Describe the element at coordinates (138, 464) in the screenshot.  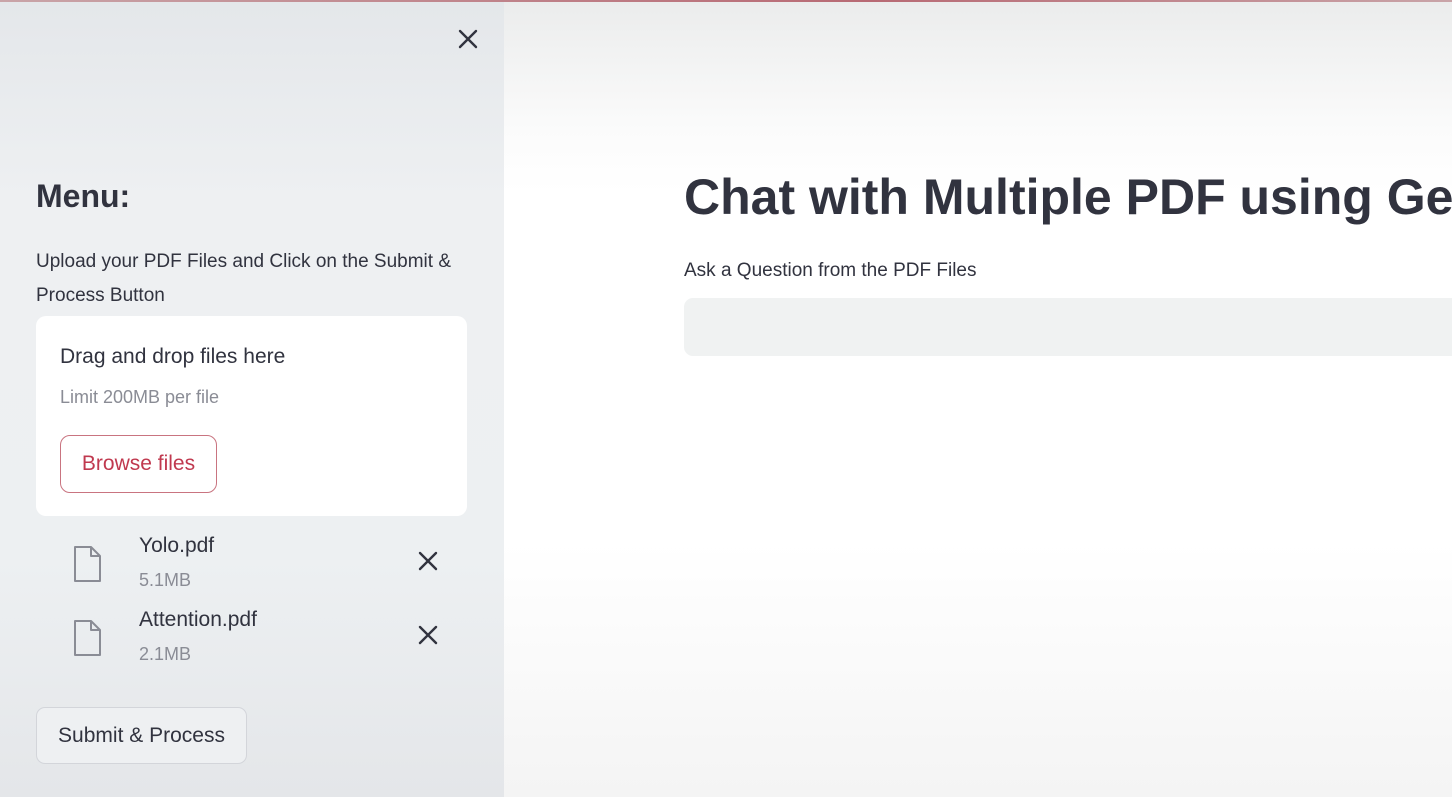
I see `browse-files-button: Browse files` at that location.